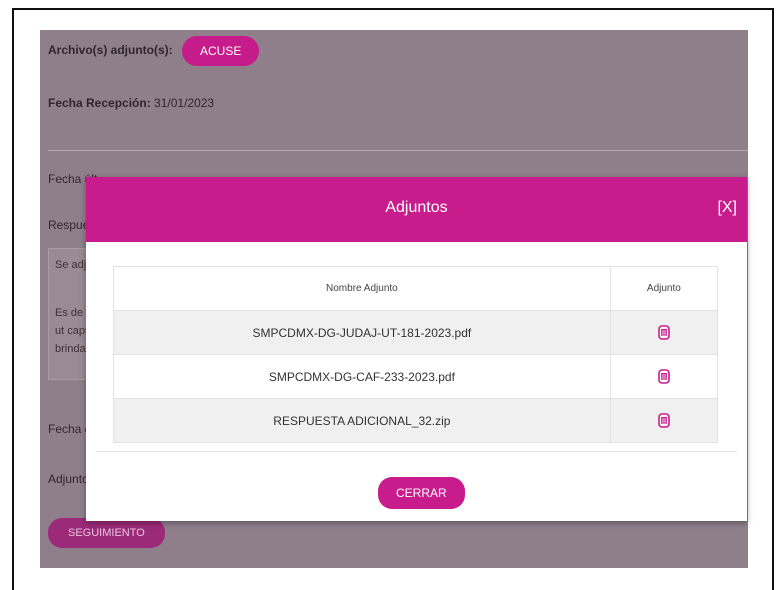 The height and width of the screenshot is (590, 776). What do you see at coordinates (221, 51) in the screenshot?
I see `acuse-button: ACUSE` at bounding box center [221, 51].